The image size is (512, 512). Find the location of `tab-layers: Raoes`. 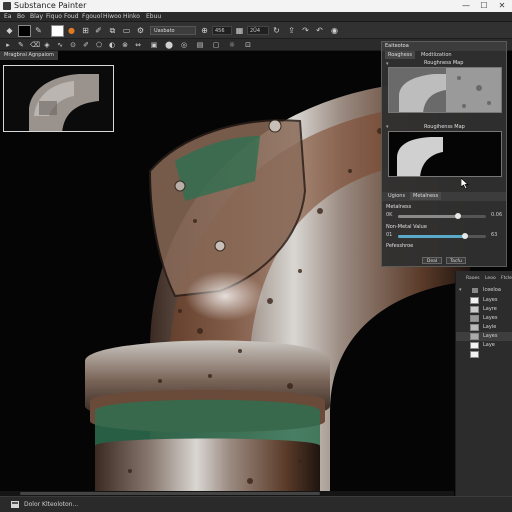

tab-layers: Raoes is located at coordinates (473, 279).